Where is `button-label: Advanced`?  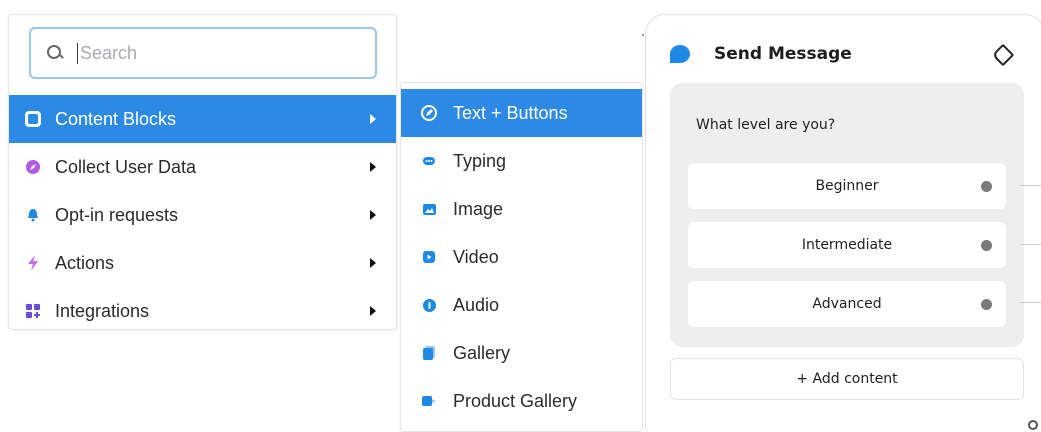 button-label: Advanced is located at coordinates (847, 304).